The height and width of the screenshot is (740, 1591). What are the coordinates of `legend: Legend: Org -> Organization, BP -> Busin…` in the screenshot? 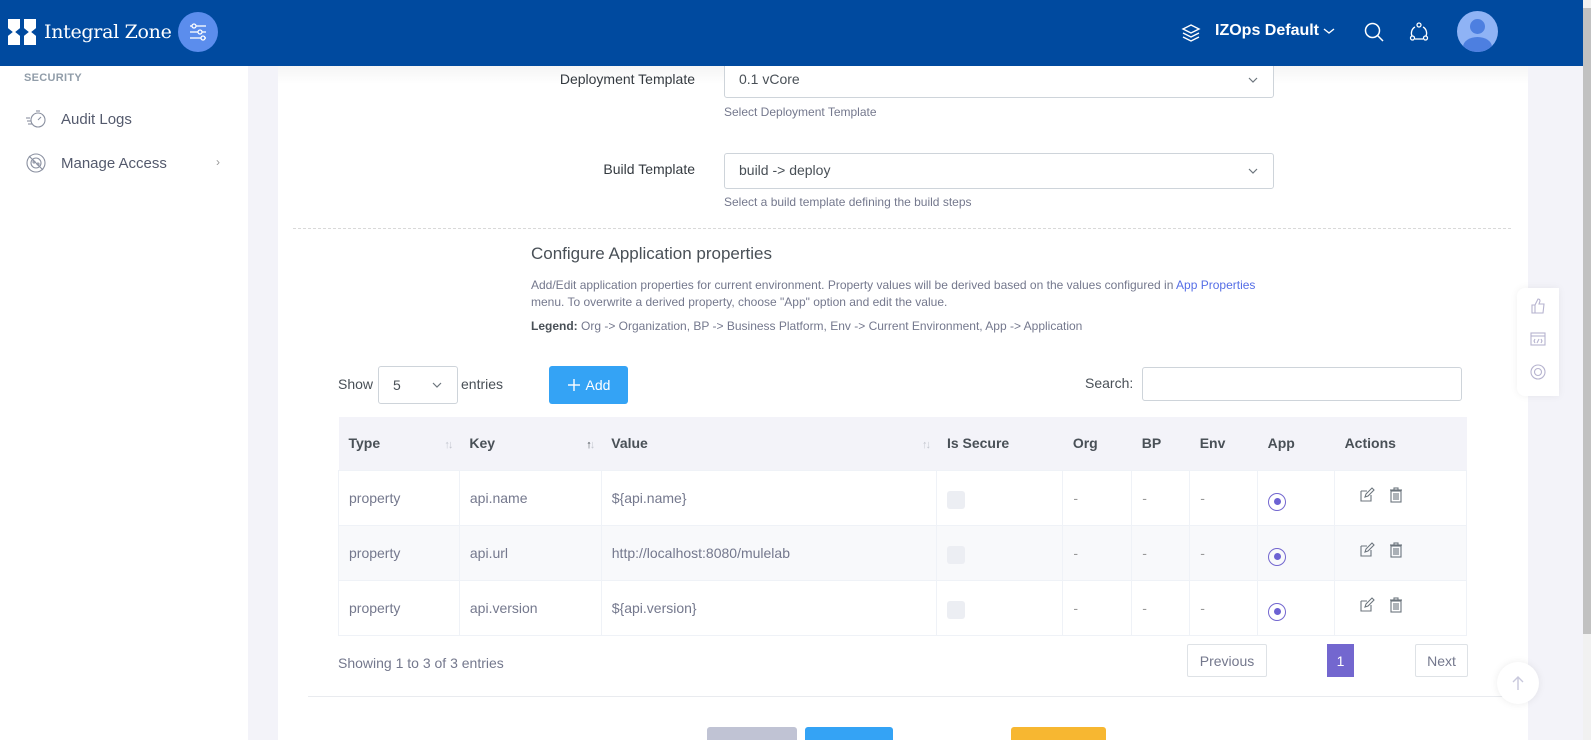 It's located at (806, 326).